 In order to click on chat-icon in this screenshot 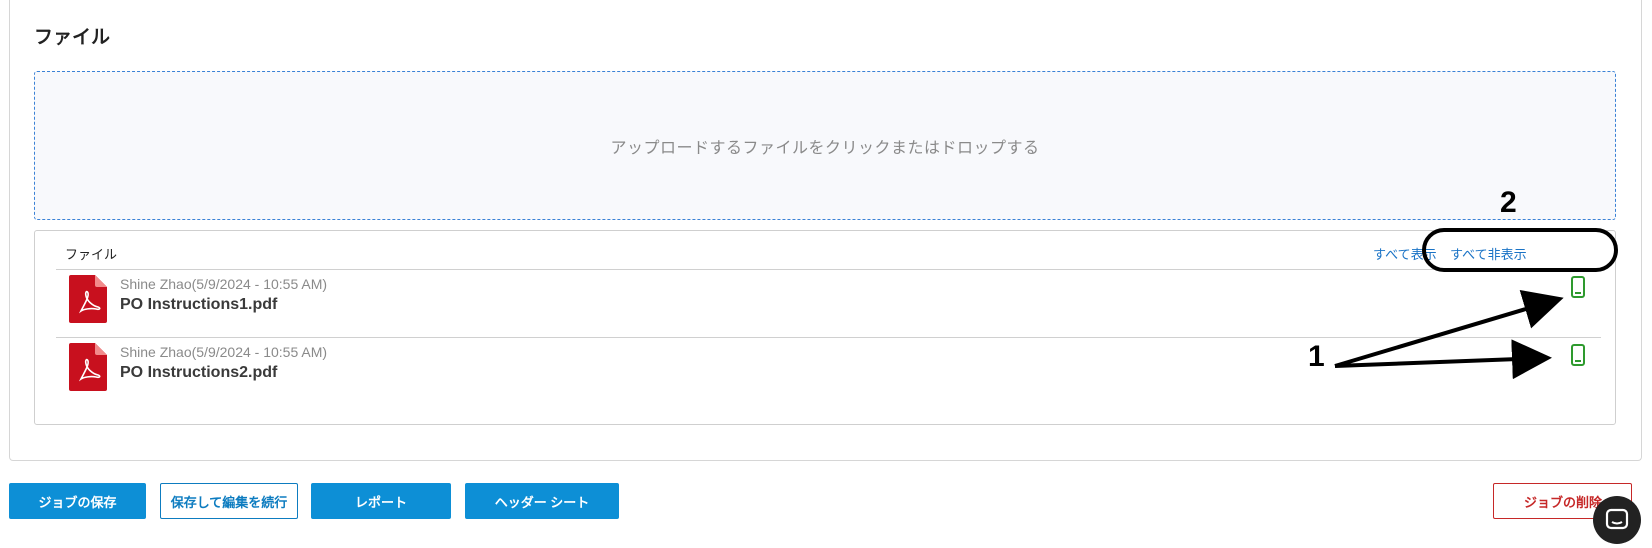, I will do `click(1617, 519)`.